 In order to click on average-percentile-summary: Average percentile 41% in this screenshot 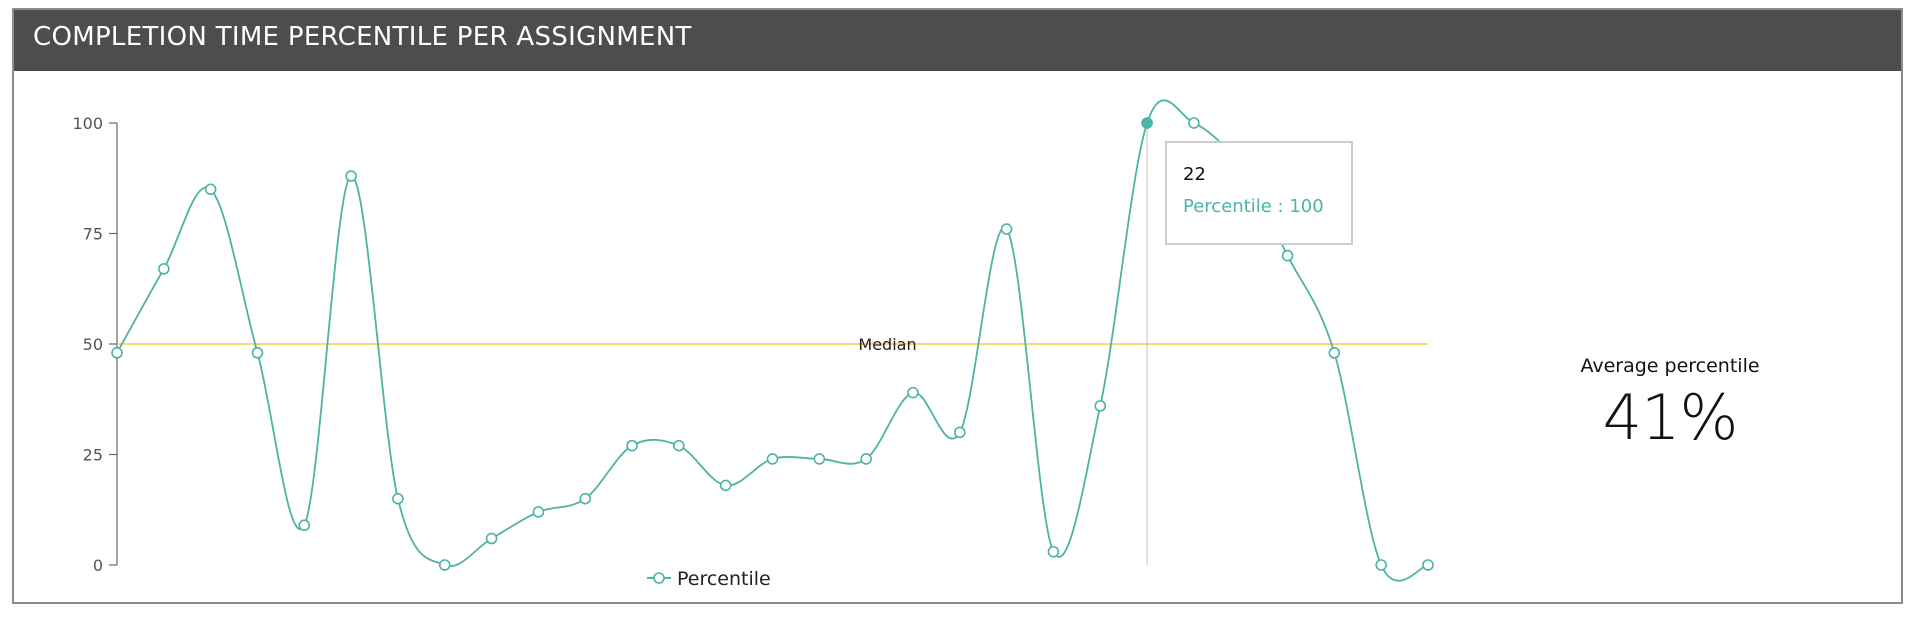, I will do `click(1670, 404)`.